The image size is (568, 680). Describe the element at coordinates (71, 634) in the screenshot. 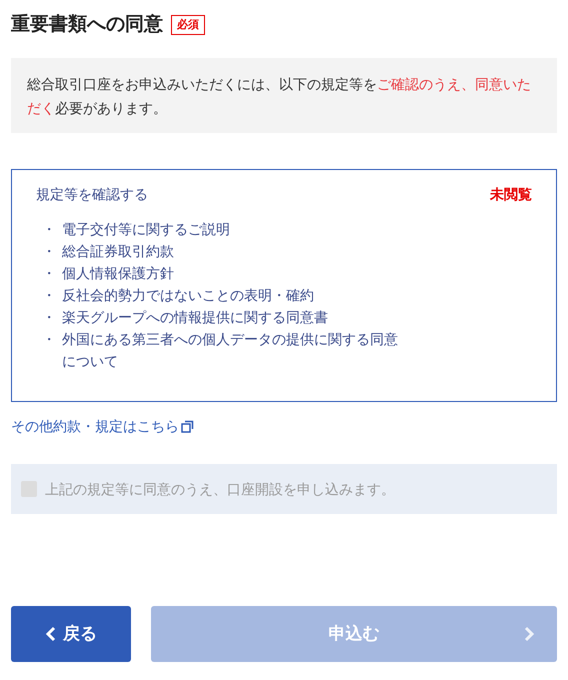

I see `back-button: 戻る` at that location.